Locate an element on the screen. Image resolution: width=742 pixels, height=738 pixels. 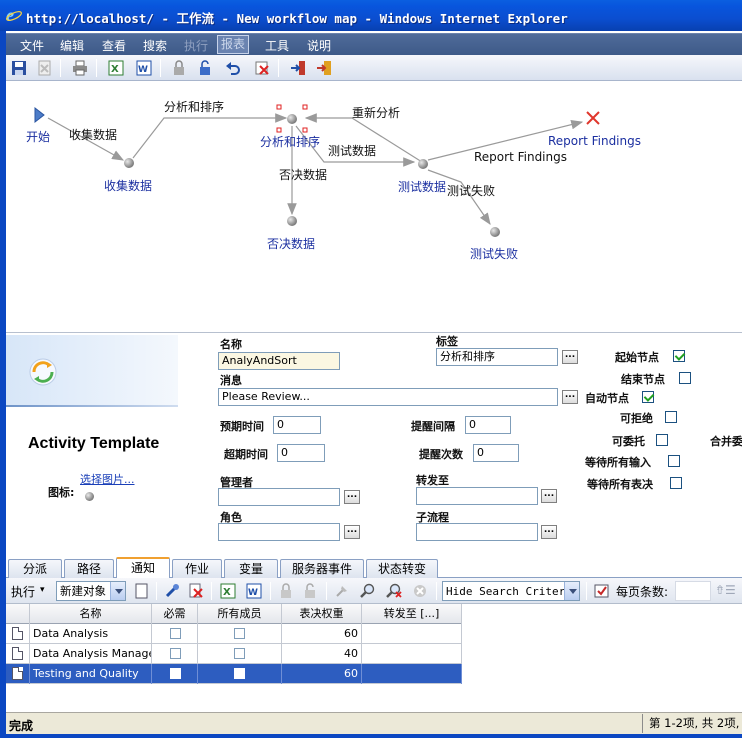
node-start-label: 开始 is located at coordinates (38, 136).